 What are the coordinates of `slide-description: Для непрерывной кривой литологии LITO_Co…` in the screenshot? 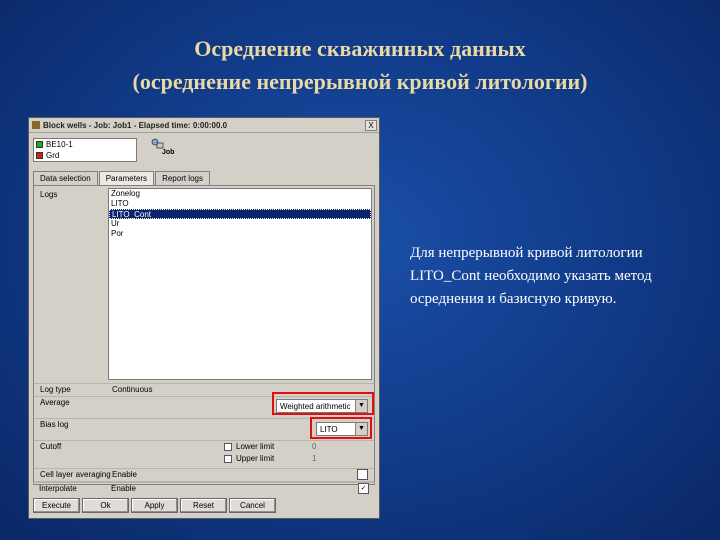 It's located at (531, 276).